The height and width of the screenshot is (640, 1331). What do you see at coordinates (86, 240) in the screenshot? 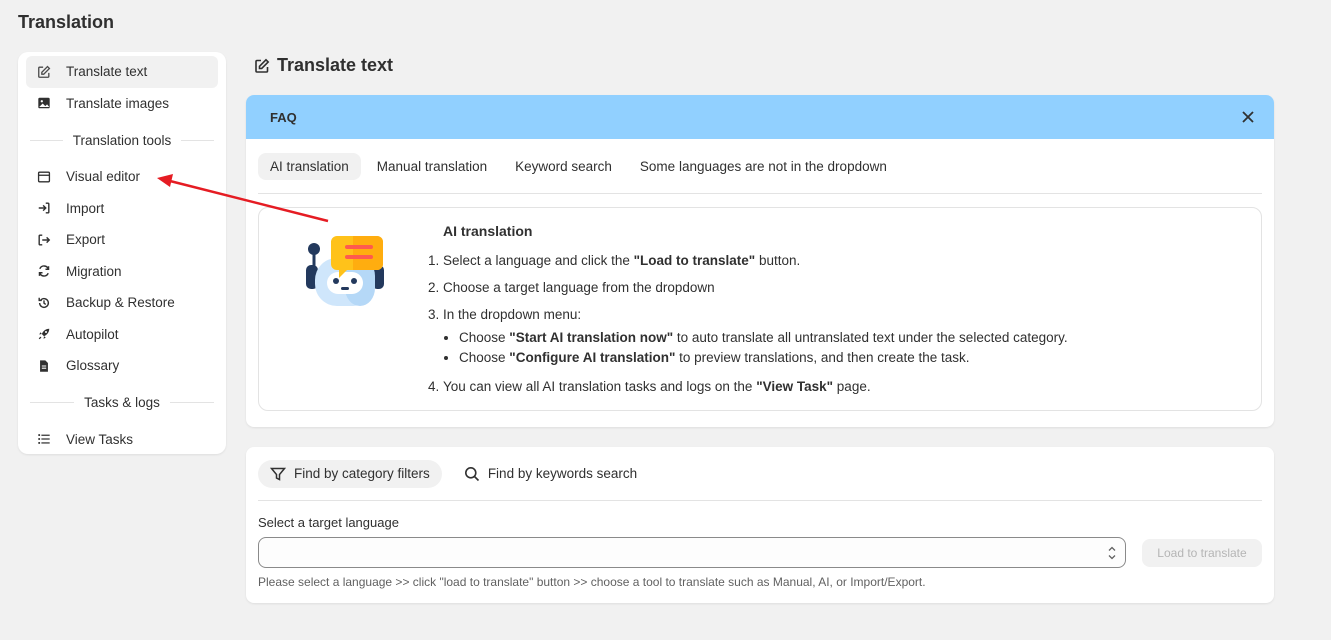
I see `sidebar-item-label: Export` at bounding box center [86, 240].